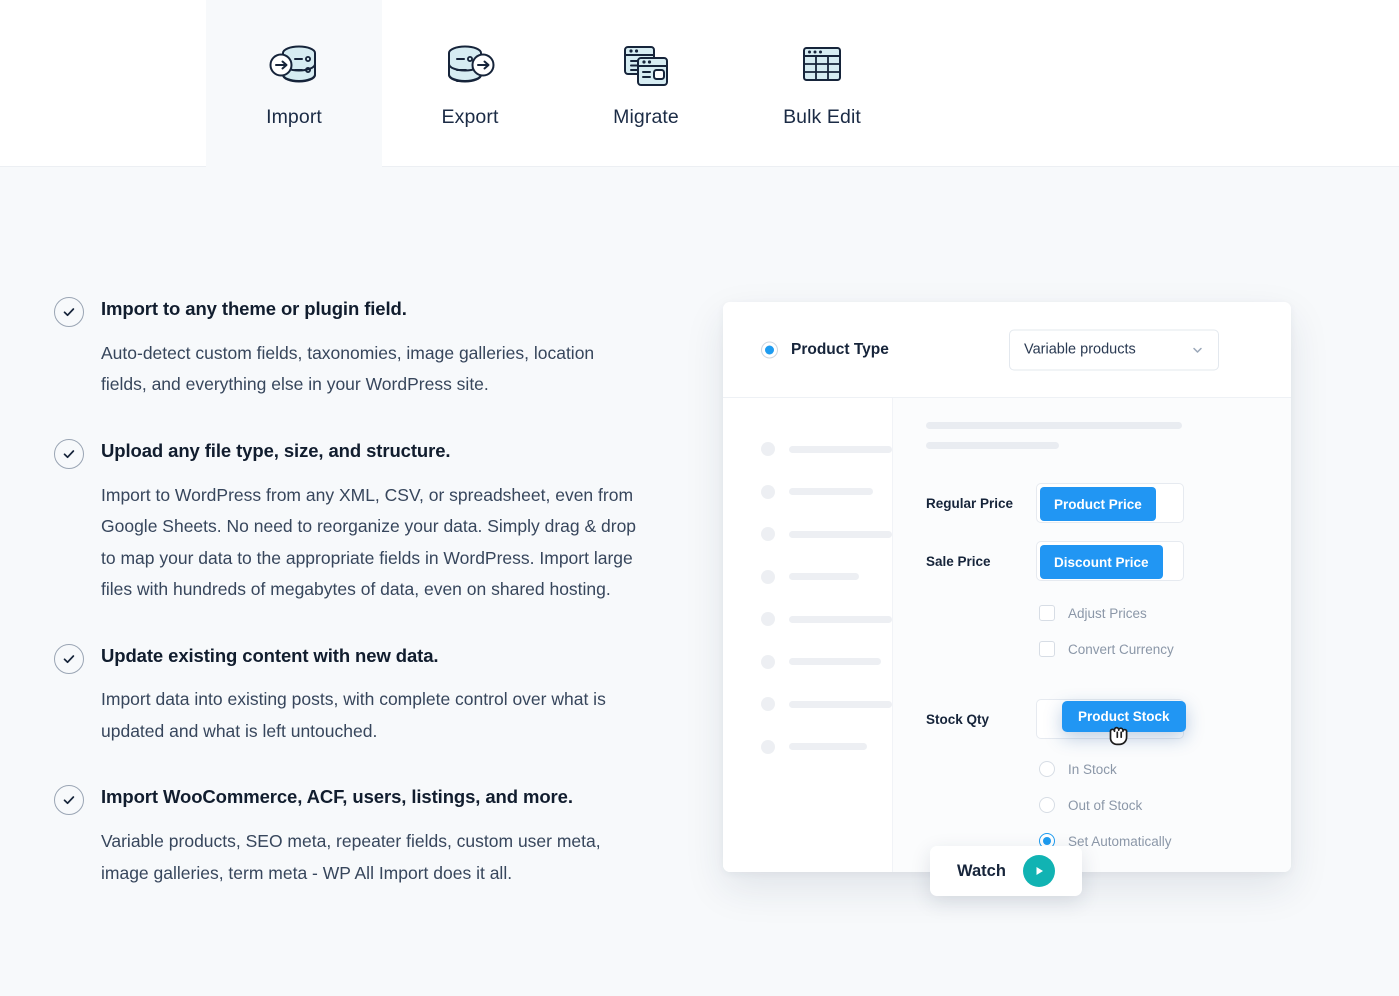 This screenshot has height=996, width=1399. What do you see at coordinates (294, 64) in the screenshot?
I see `database-import-icon` at bounding box center [294, 64].